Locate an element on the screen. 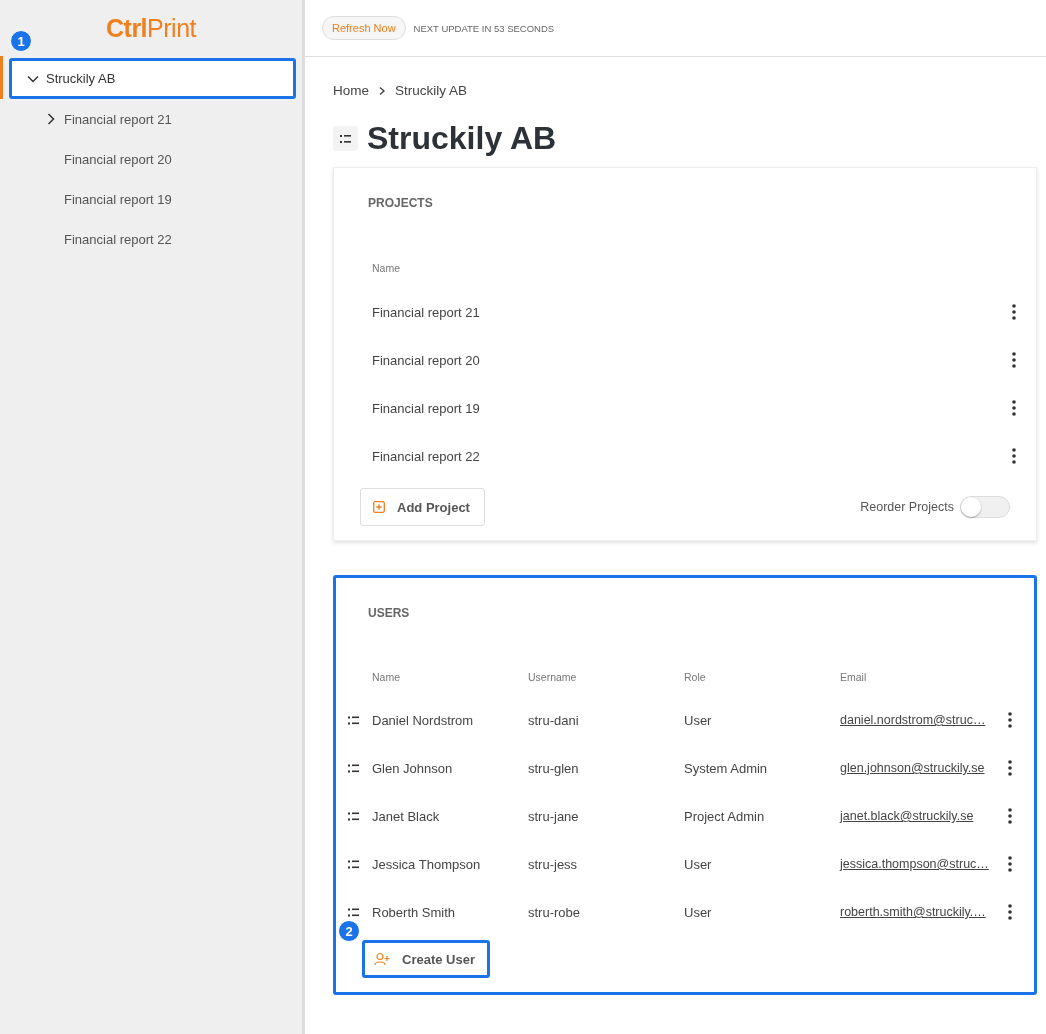  section-title: PROJECTS is located at coordinates (400, 203).